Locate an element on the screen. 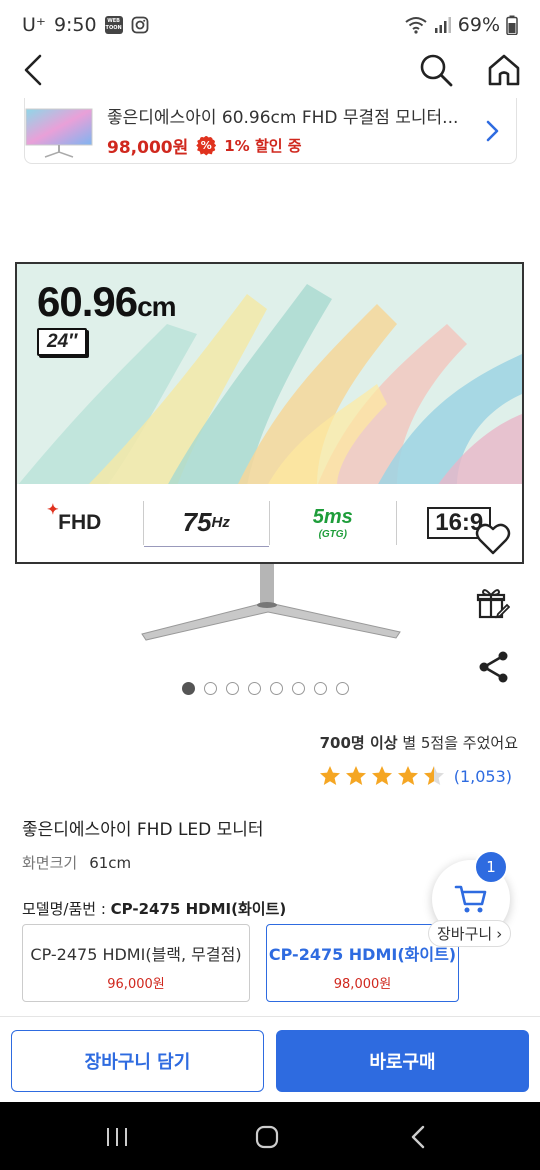  signal-icon is located at coordinates (442, 25).